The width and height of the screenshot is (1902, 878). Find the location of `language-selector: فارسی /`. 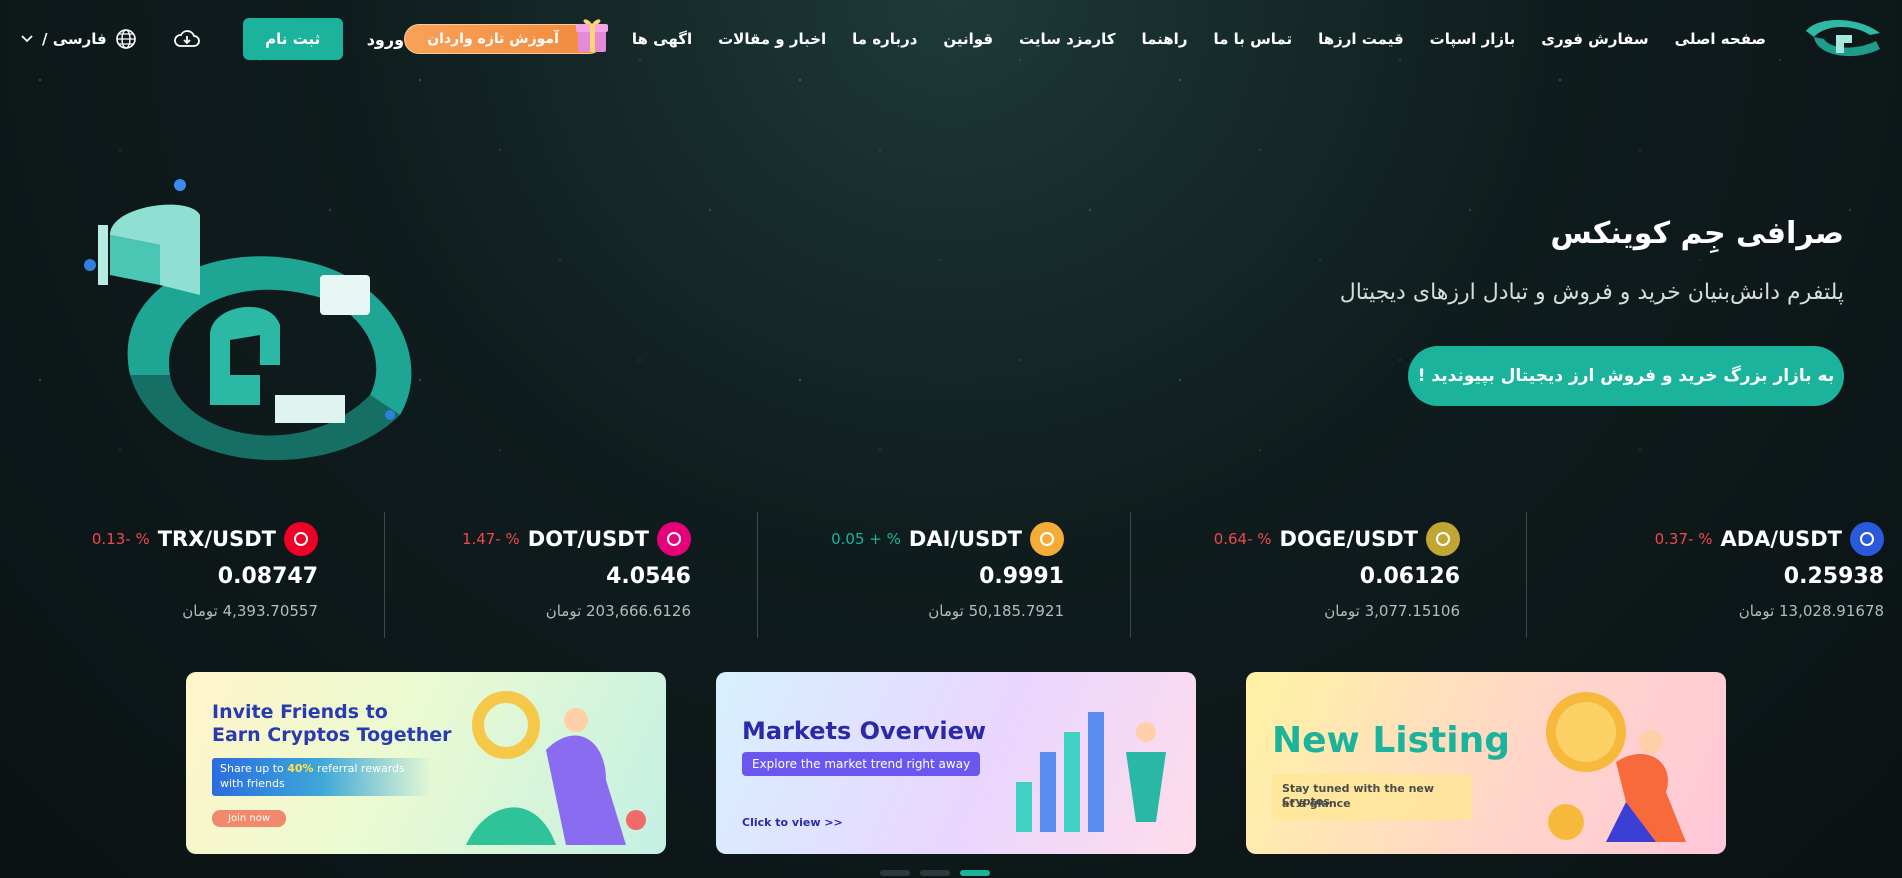

language-selector: فارسی / is located at coordinates (78, 39).